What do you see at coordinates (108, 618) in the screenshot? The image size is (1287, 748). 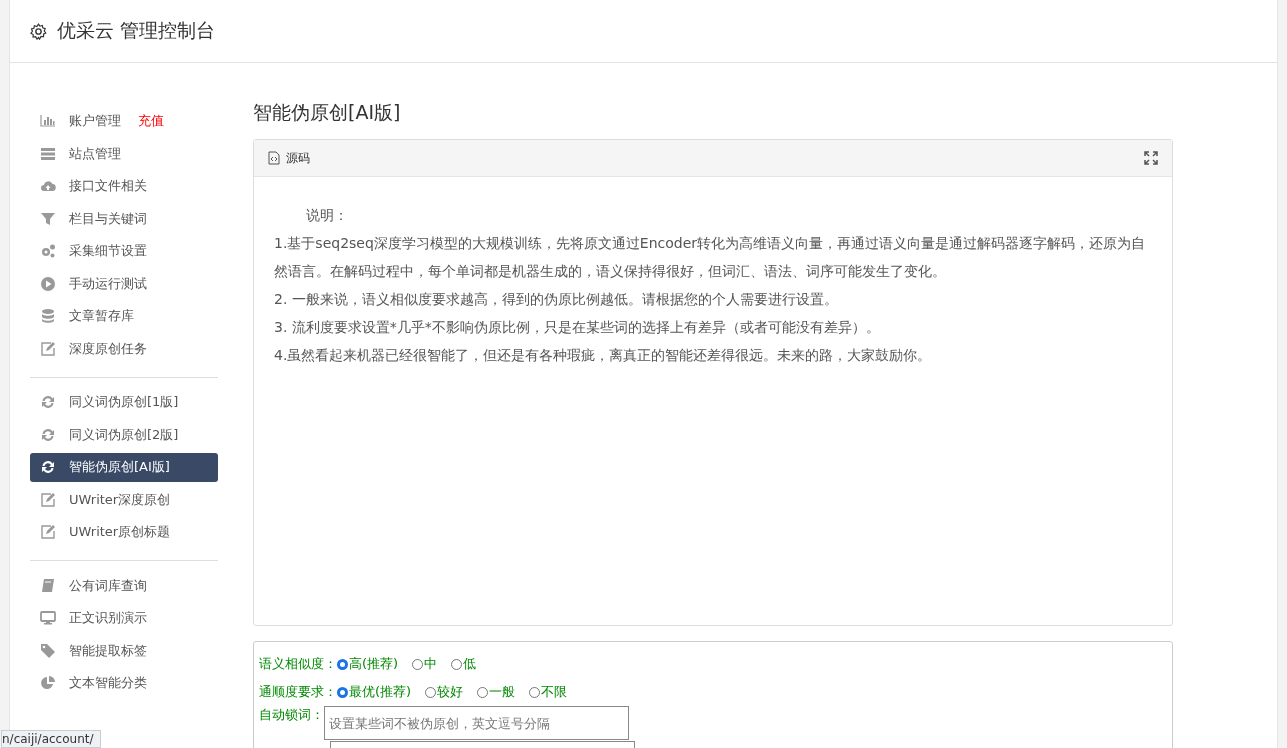 I see `sidebar-item-label: 正文识别演示` at bounding box center [108, 618].